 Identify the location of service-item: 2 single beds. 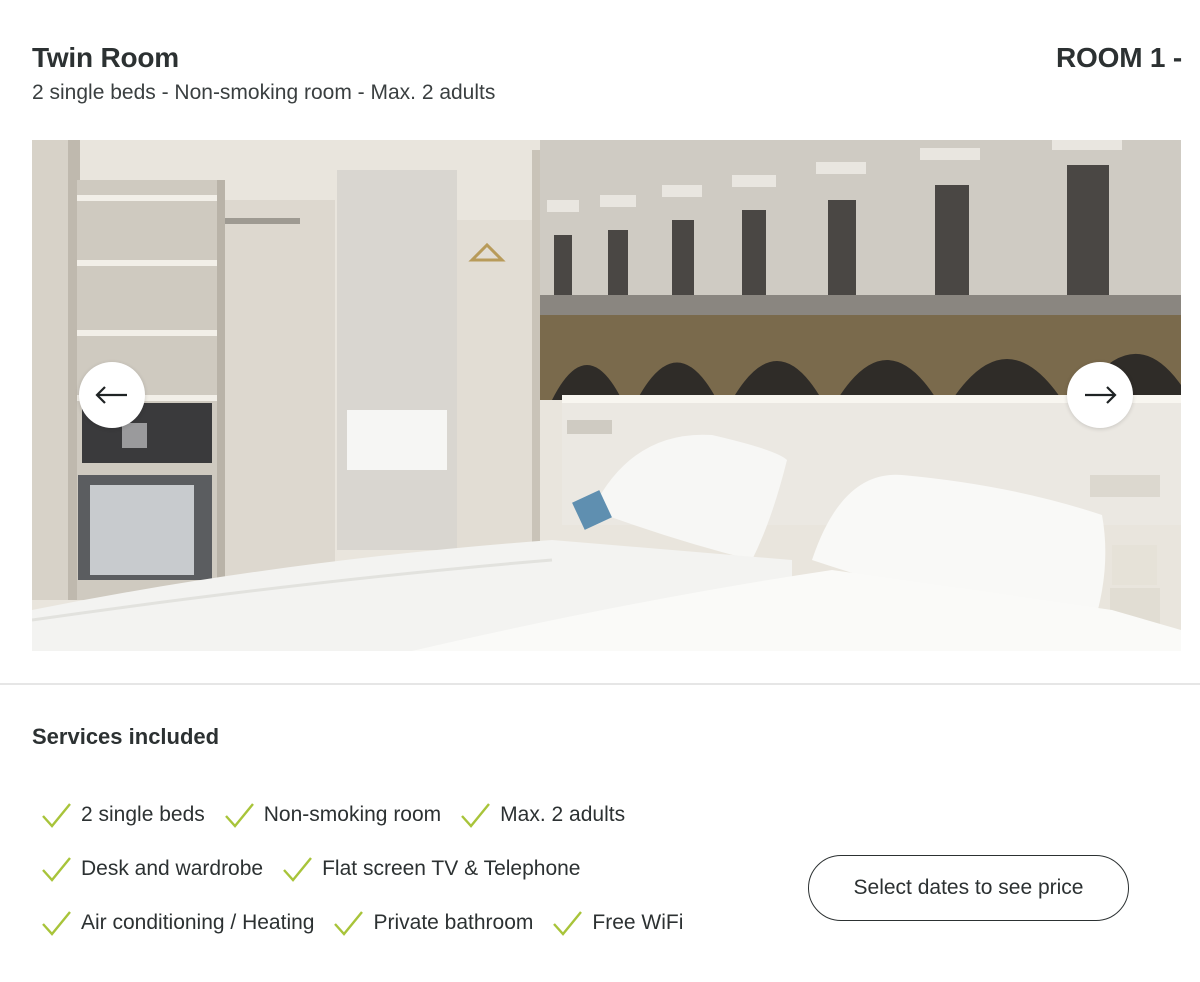
(122, 815).